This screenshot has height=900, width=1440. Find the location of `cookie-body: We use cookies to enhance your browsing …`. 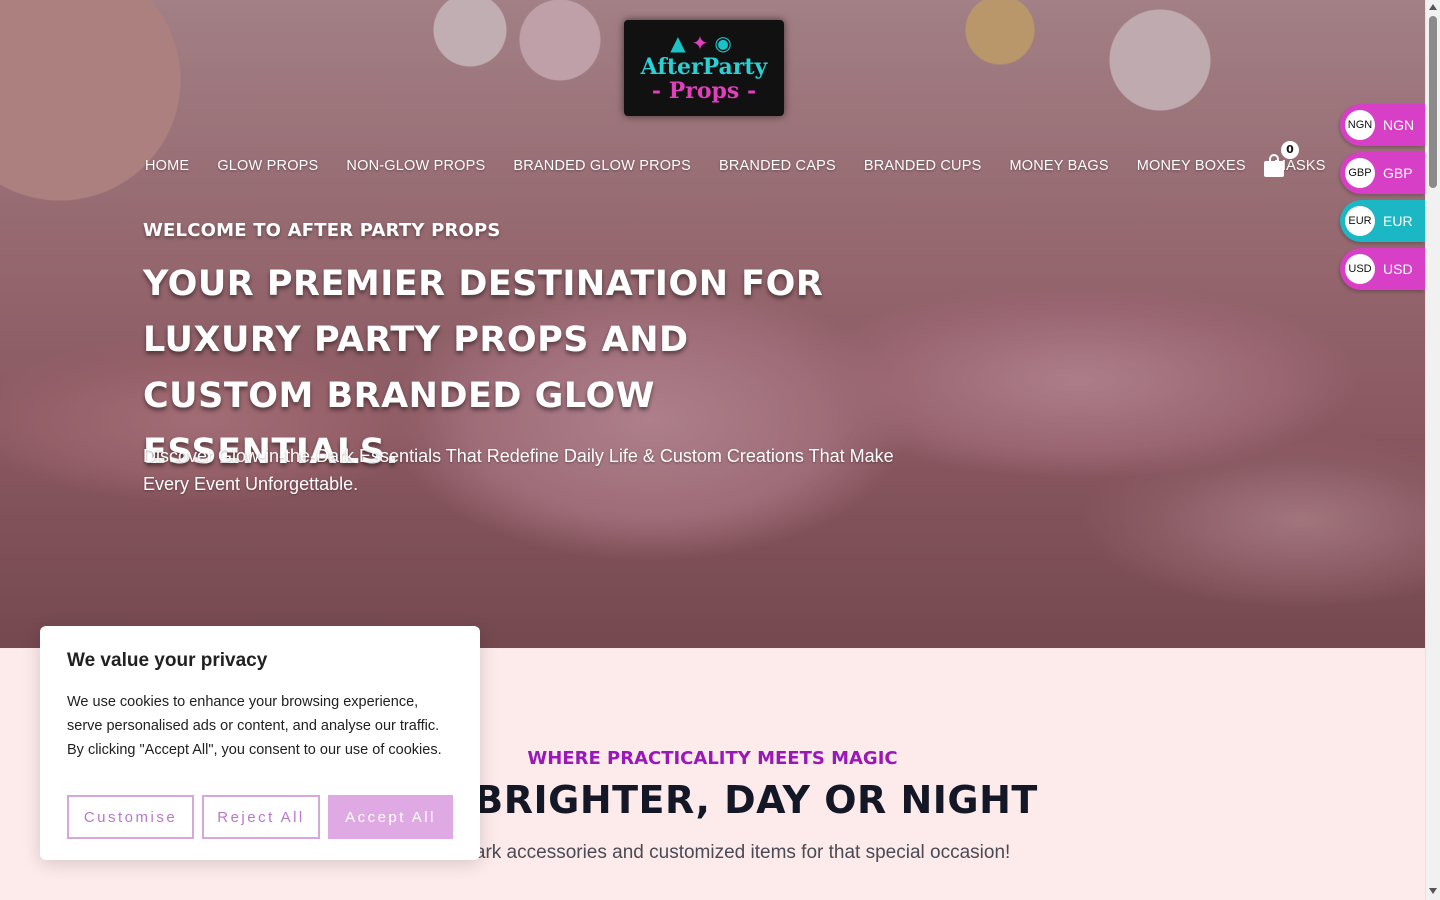

cookie-body: We use cookies to enhance your browsing … is located at coordinates (254, 726).